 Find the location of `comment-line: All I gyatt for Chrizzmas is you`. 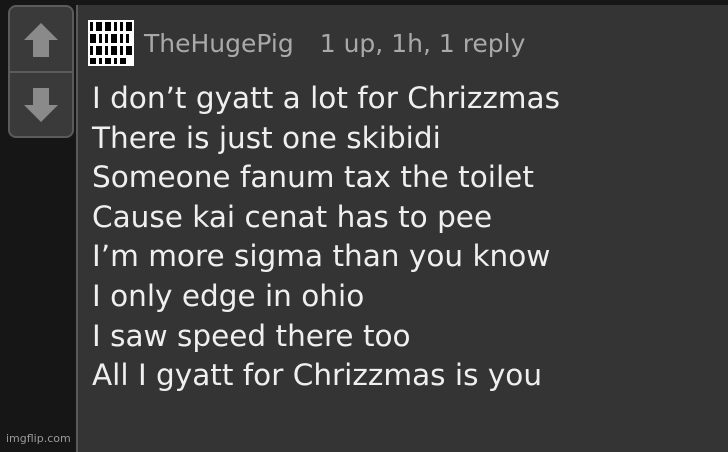

comment-line: All I gyatt for Chrizzmas is you is located at coordinates (317, 375).